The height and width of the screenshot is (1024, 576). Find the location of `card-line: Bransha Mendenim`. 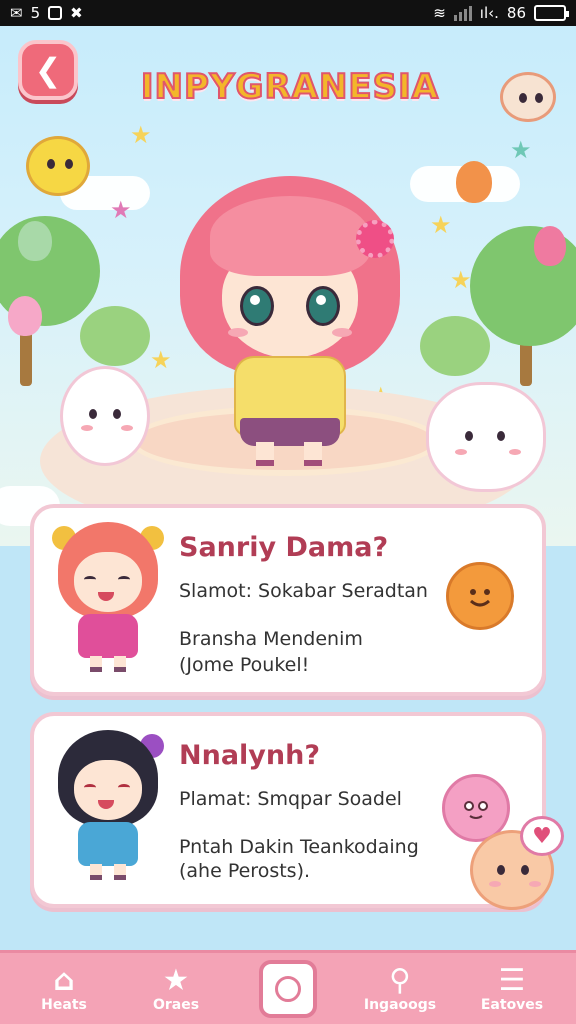

card-line: Bransha Mendenim is located at coordinates (271, 639).